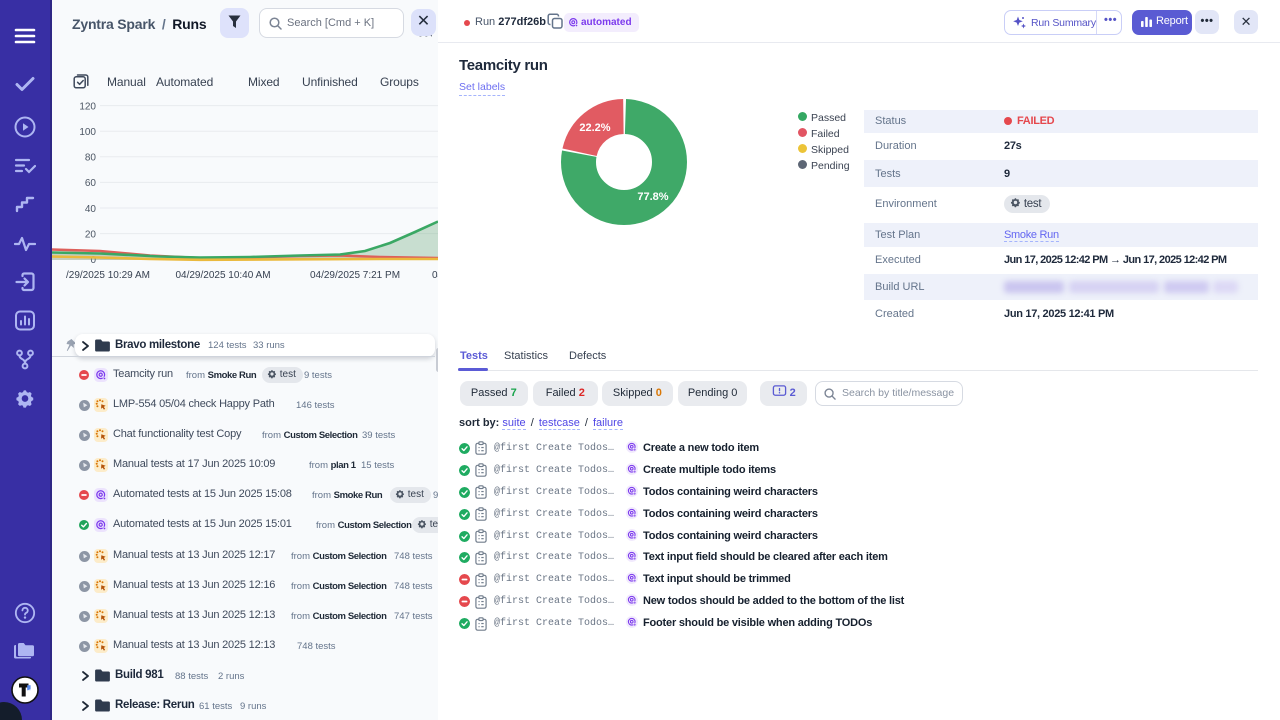  What do you see at coordinates (652, 197) in the screenshot?
I see `svg-text: 77.8%` at bounding box center [652, 197].